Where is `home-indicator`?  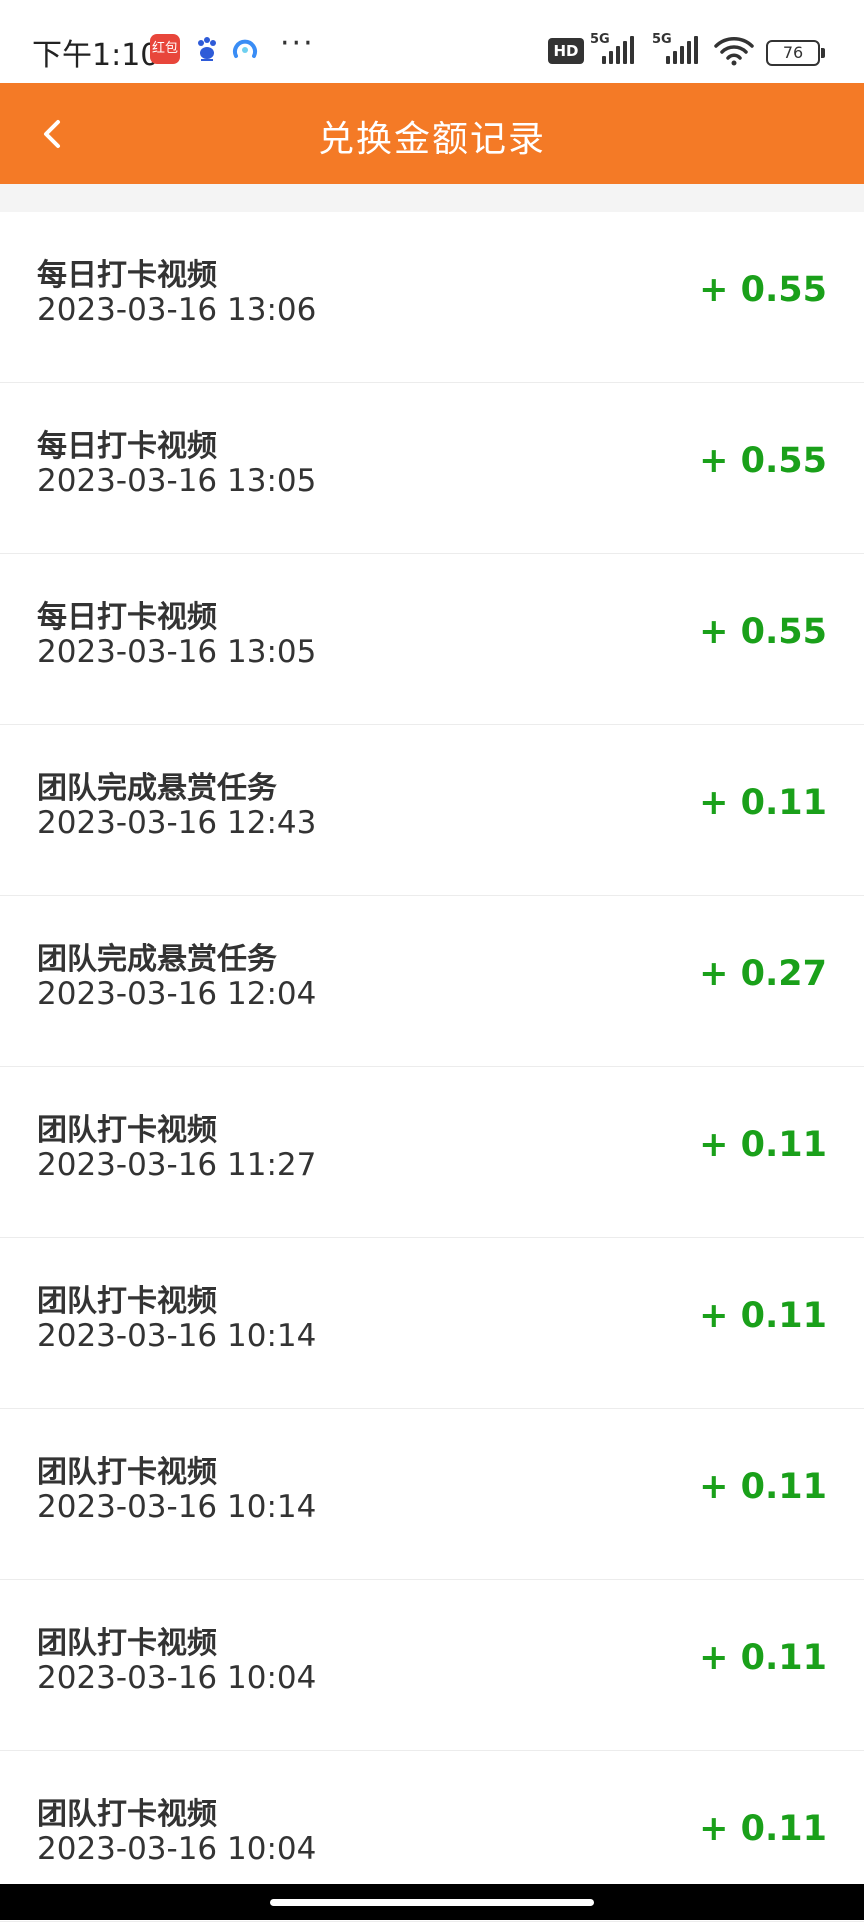
home-indicator is located at coordinates (432, 1902).